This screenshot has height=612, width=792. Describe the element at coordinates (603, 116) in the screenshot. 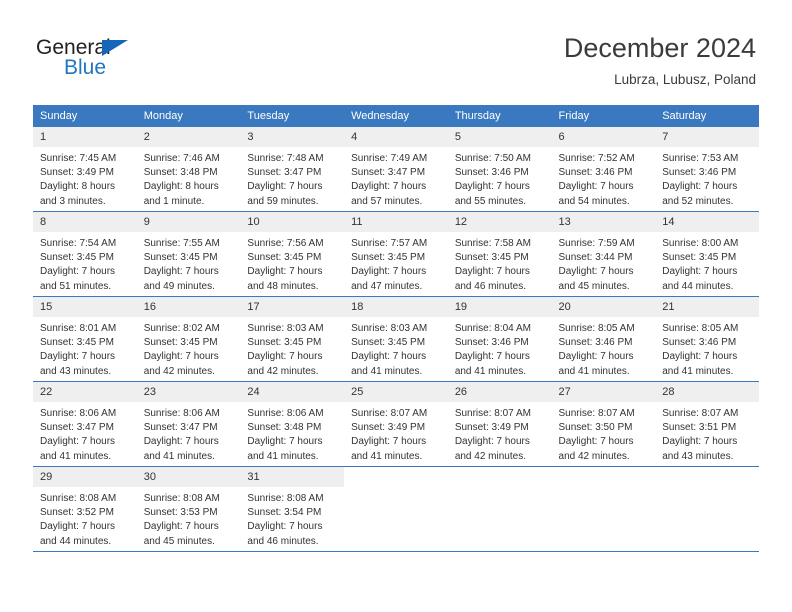

I see `weekday-header-friday: Friday` at that location.